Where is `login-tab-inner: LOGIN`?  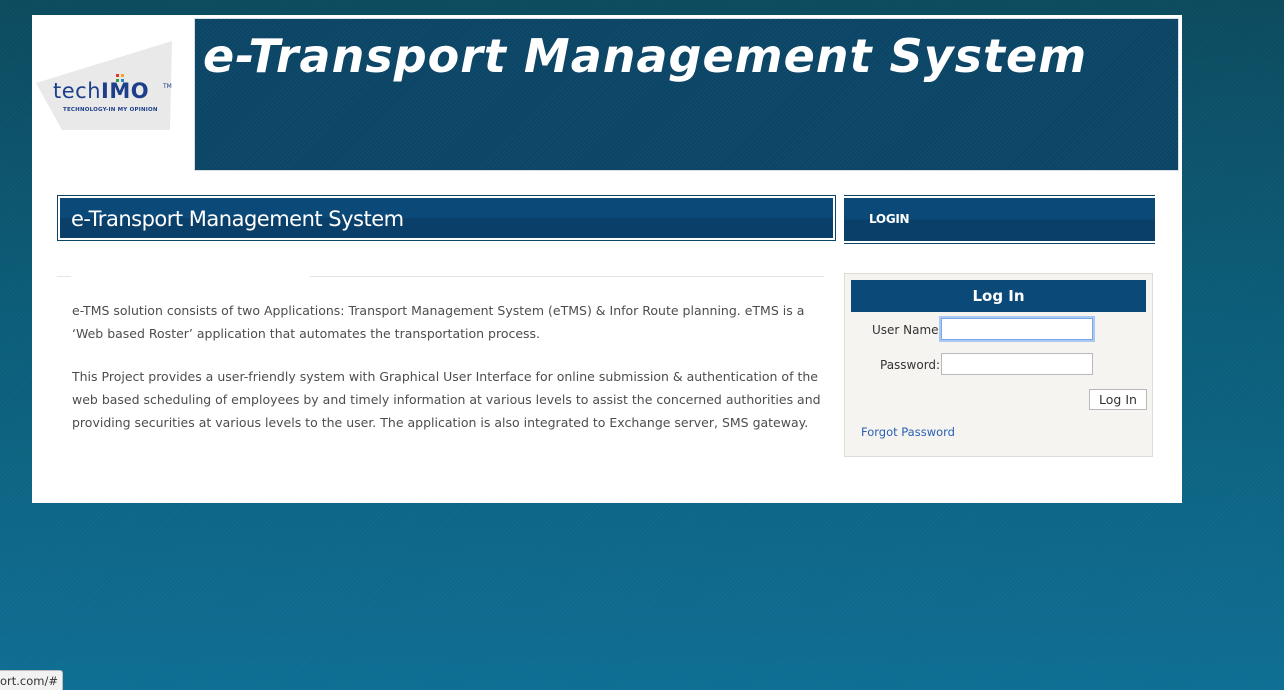
login-tab-inner: LOGIN is located at coordinates (999, 219).